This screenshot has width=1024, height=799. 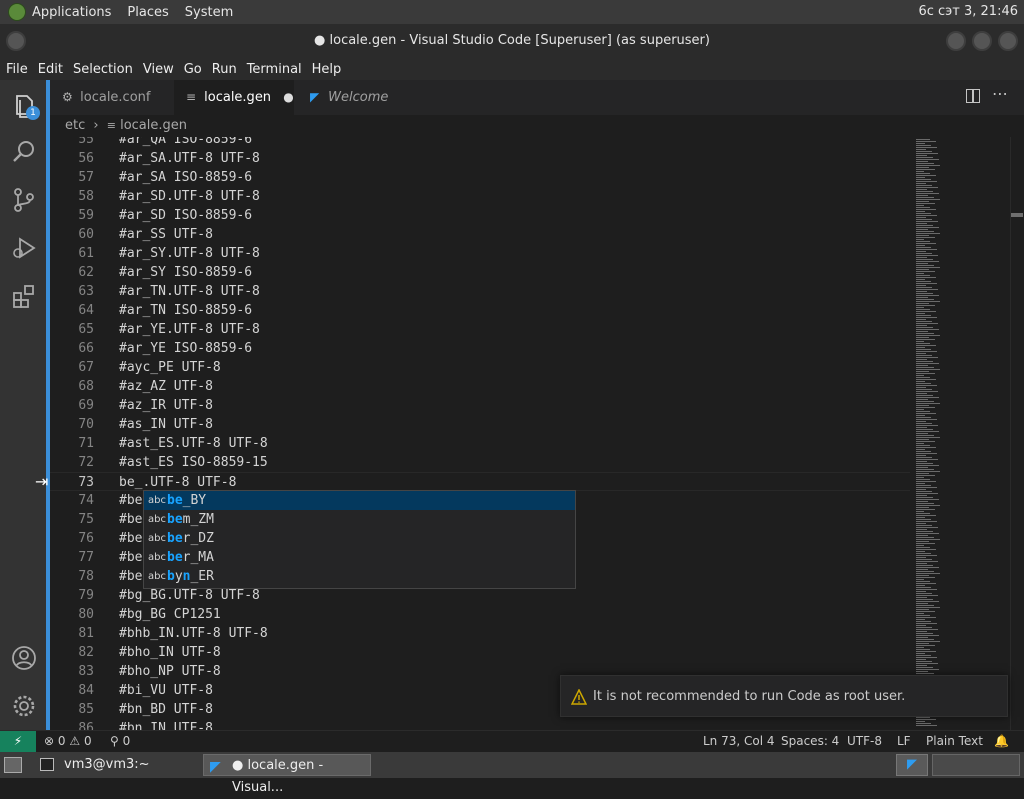 What do you see at coordinates (24, 248) in the screenshot?
I see `run-debug-icon` at bounding box center [24, 248].